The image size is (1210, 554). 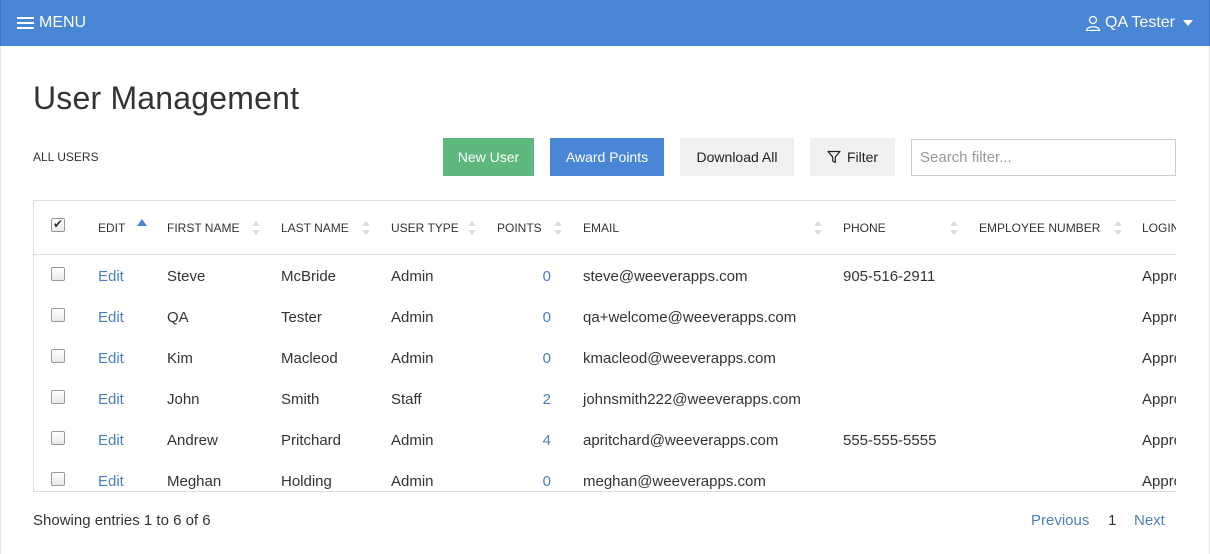 What do you see at coordinates (183, 399) in the screenshot?
I see `cell-first-name: John` at bounding box center [183, 399].